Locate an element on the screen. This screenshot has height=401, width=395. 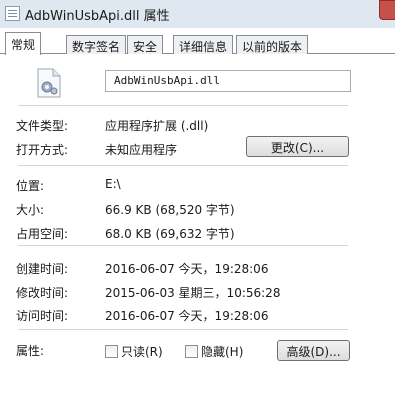
tab-details: 详细信息 is located at coordinates (203, 44).